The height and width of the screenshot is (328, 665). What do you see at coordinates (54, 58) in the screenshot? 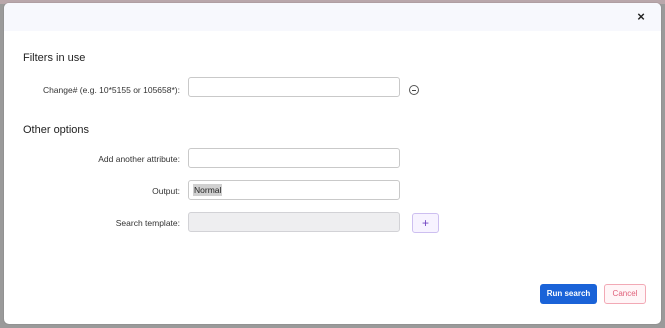
I see `filters-in-use-heading: Filters in use` at bounding box center [54, 58].